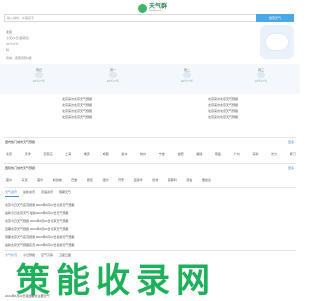  What do you see at coordinates (74, 180) in the screenshot?
I see `city-link: 巴黎` at bounding box center [74, 180].